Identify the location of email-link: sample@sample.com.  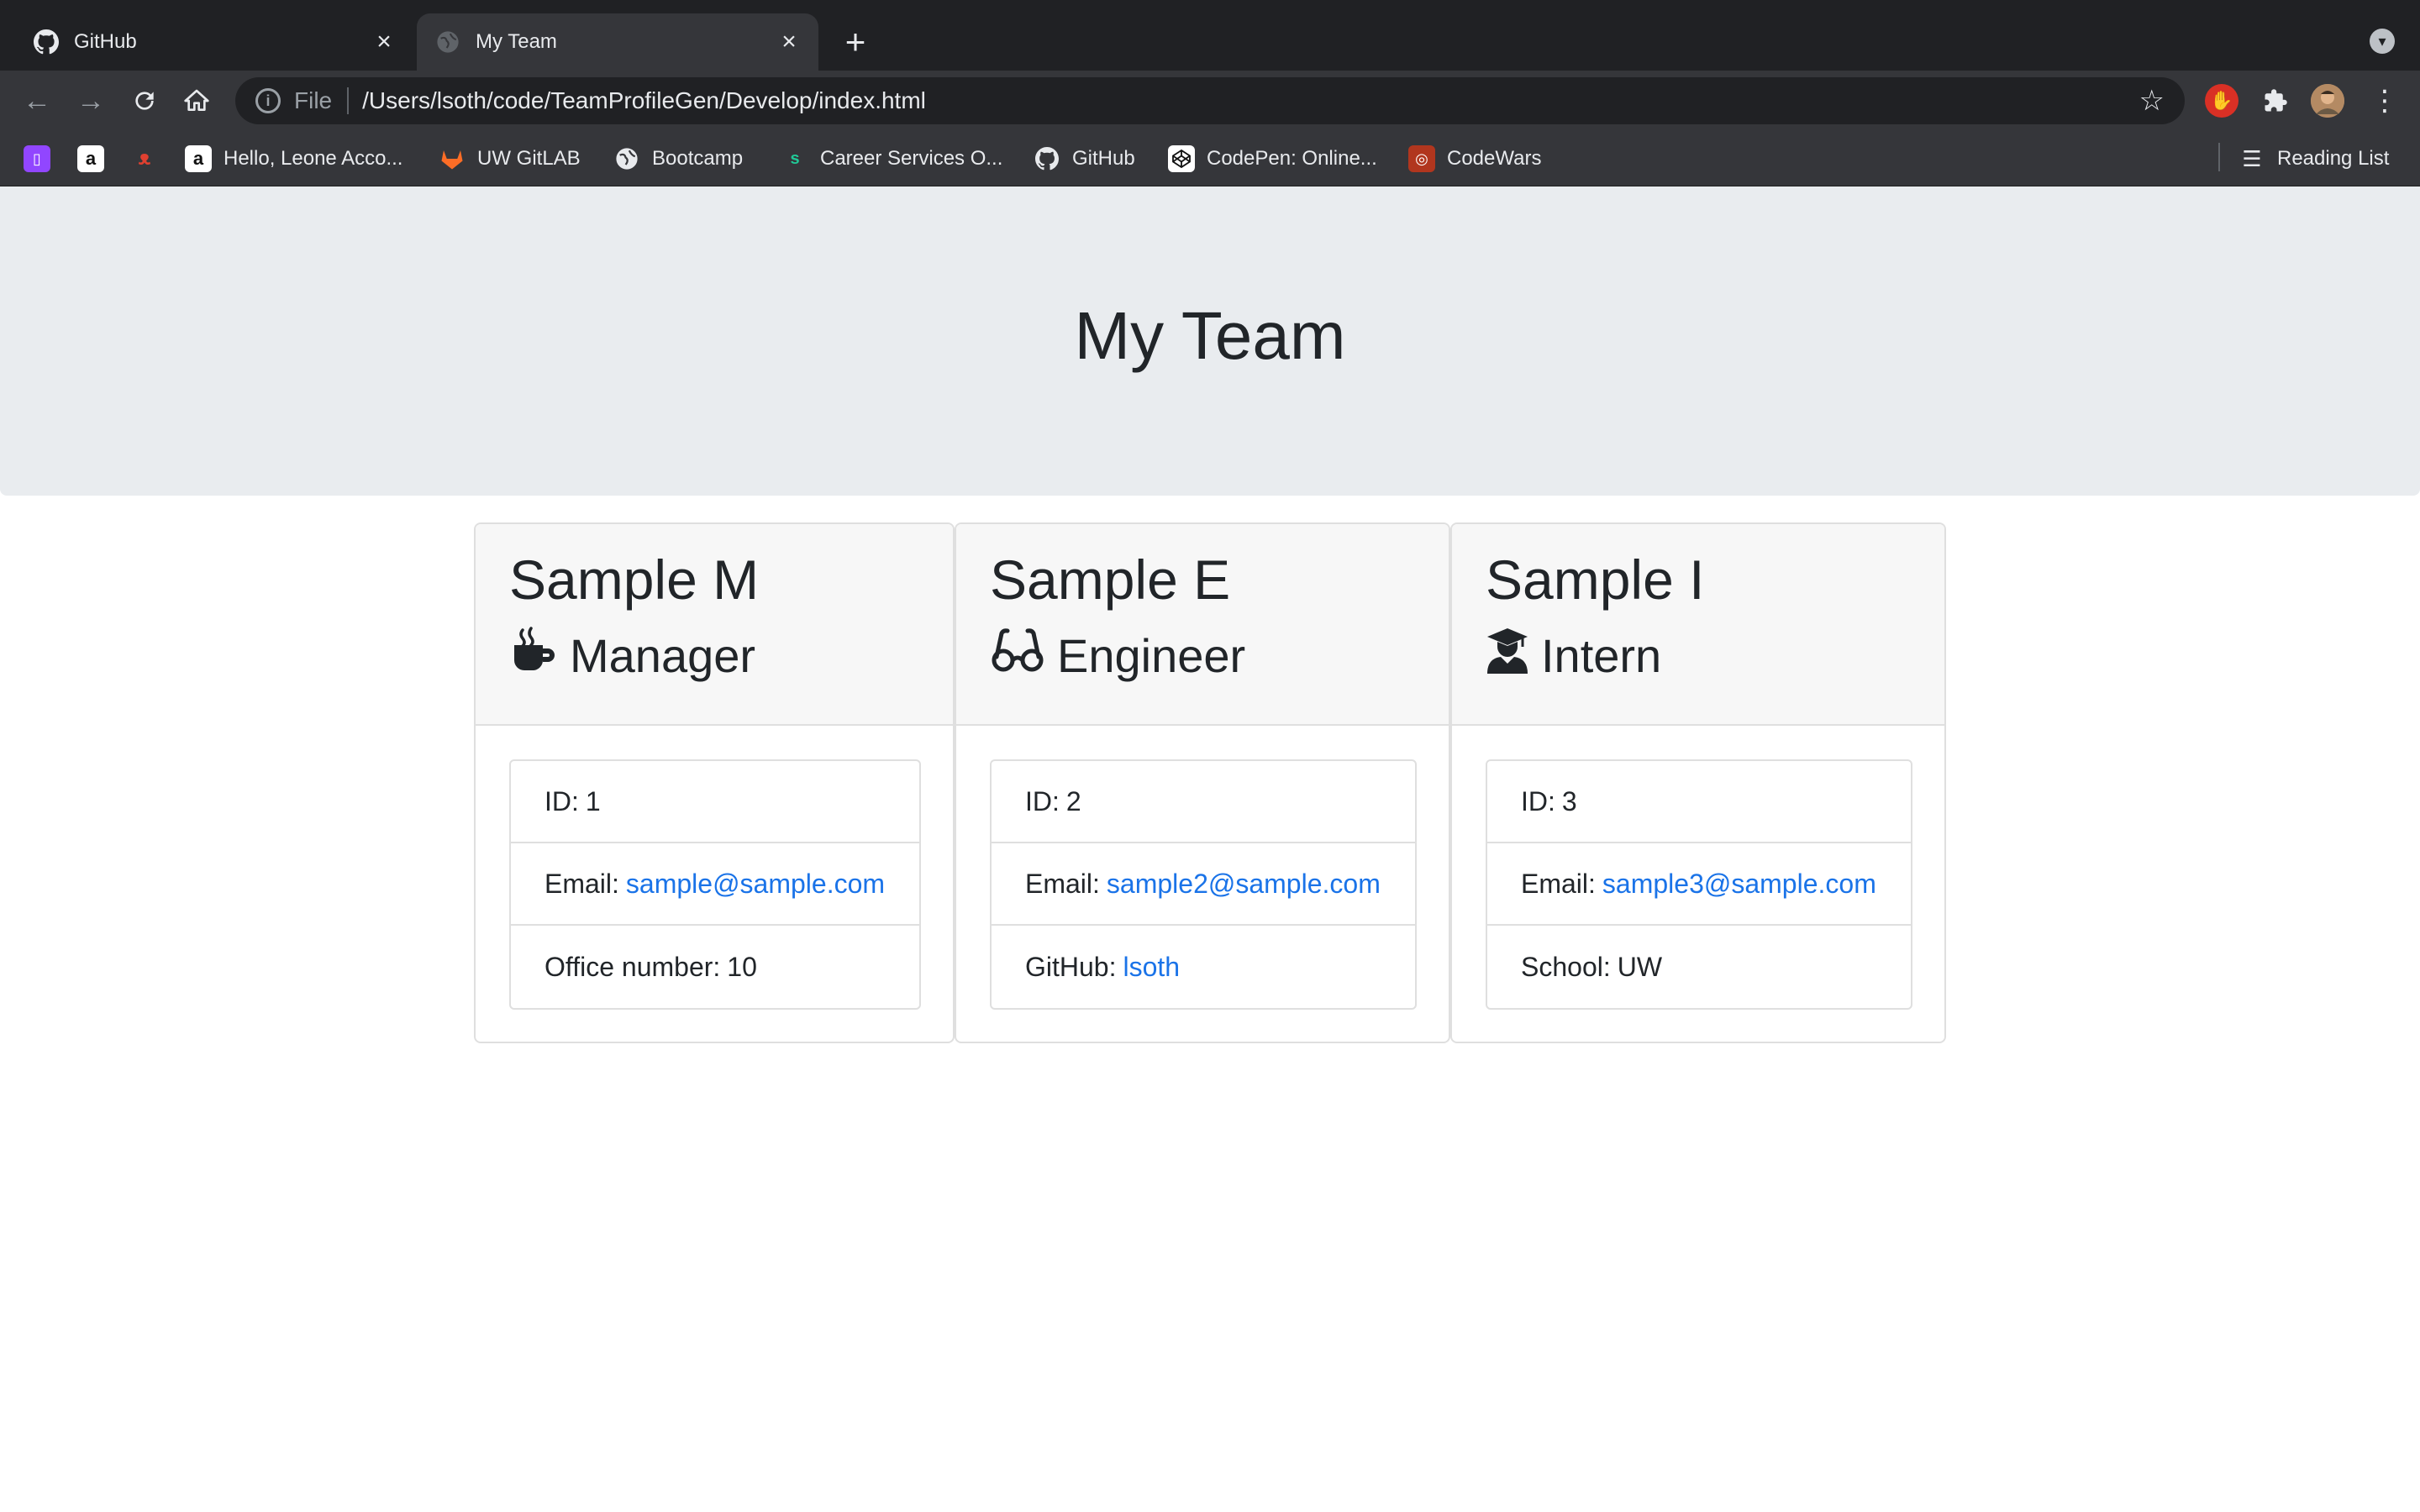
(755, 884).